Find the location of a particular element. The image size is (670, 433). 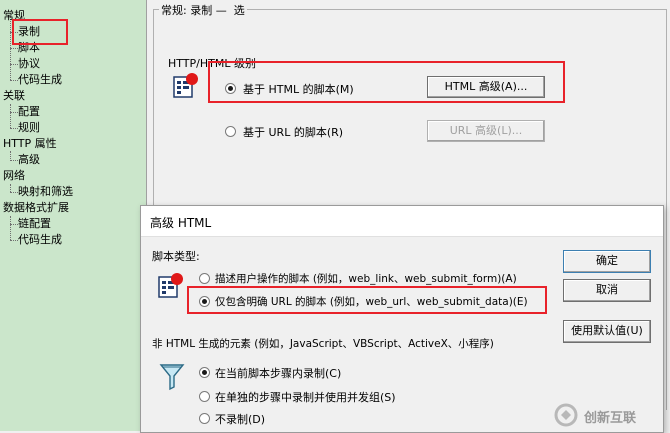

tree-item-codegen: 代码生成 is located at coordinates (40, 80).